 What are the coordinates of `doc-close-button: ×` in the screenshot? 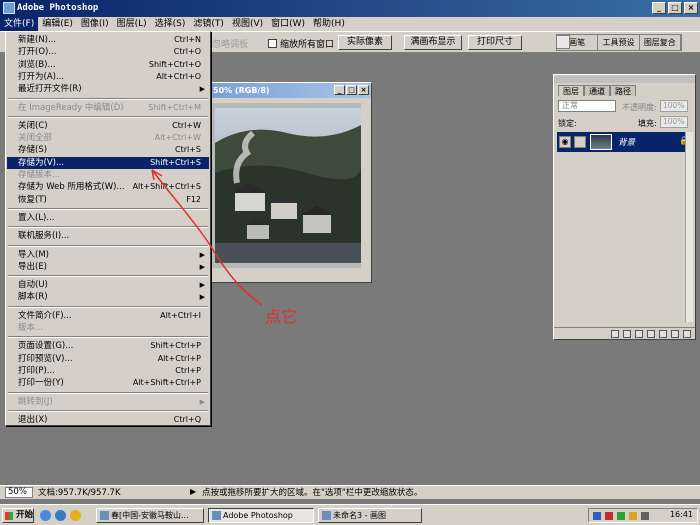 It's located at (363, 90).